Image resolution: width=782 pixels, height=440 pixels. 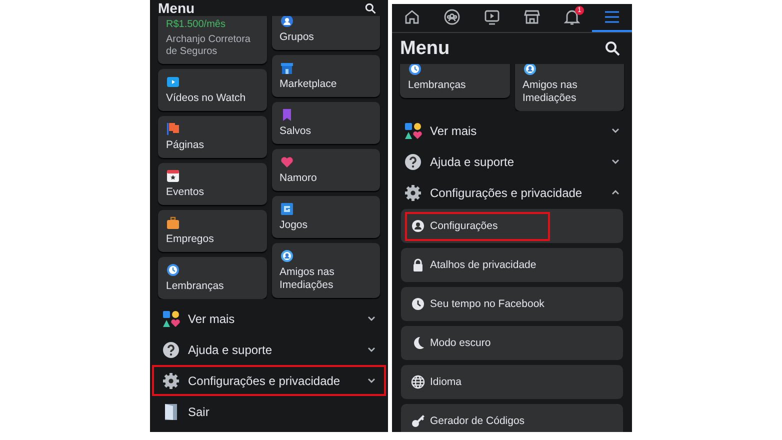 What do you see at coordinates (326, 123) in the screenshot?
I see `shortcut-card: Salvos` at bounding box center [326, 123].